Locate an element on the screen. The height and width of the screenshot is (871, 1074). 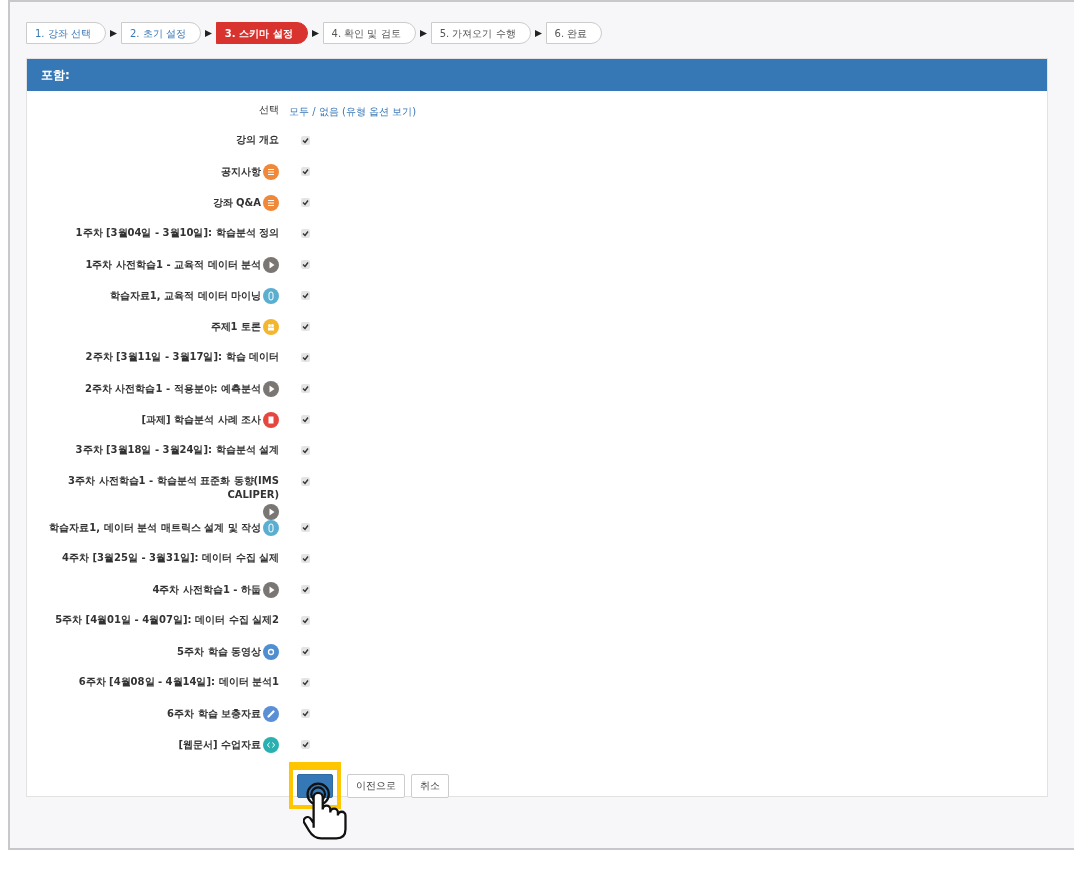
item-label: 5주차 학습 동영상 is located at coordinates (218, 652).